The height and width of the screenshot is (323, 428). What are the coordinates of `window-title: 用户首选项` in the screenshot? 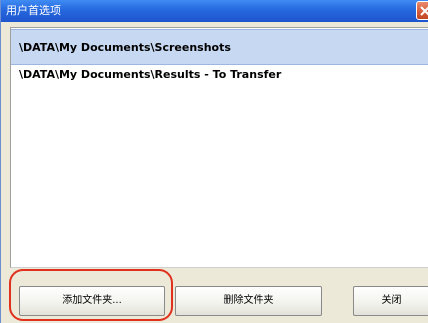 It's located at (33, 10).